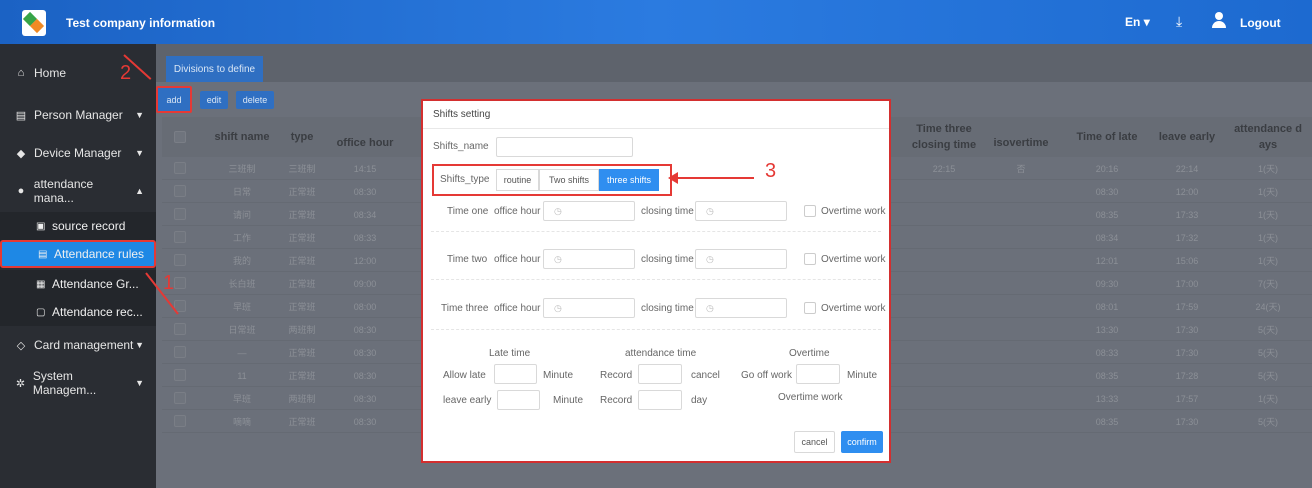  I want to click on cancel-button: cancel, so click(814, 442).